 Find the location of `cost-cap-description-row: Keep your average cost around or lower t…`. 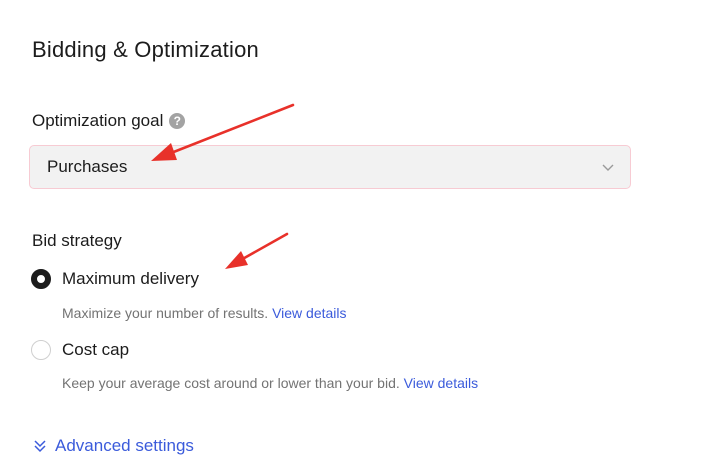

cost-cap-description-row: Keep your average cost around or lower t… is located at coordinates (270, 383).